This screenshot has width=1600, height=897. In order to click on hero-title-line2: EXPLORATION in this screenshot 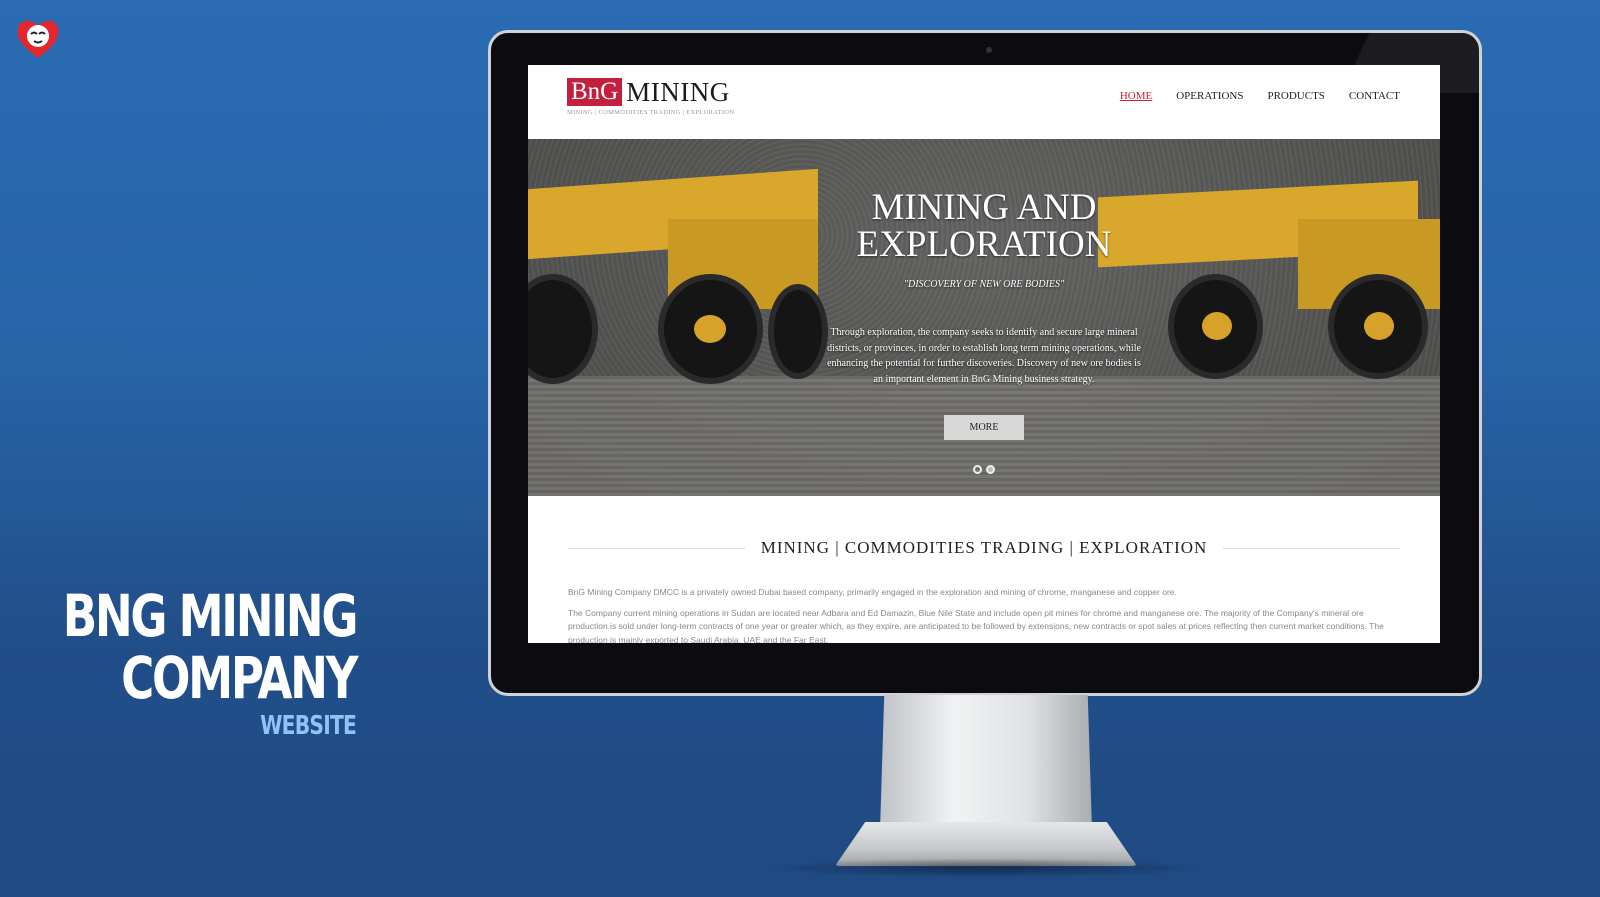, I will do `click(984, 244)`.